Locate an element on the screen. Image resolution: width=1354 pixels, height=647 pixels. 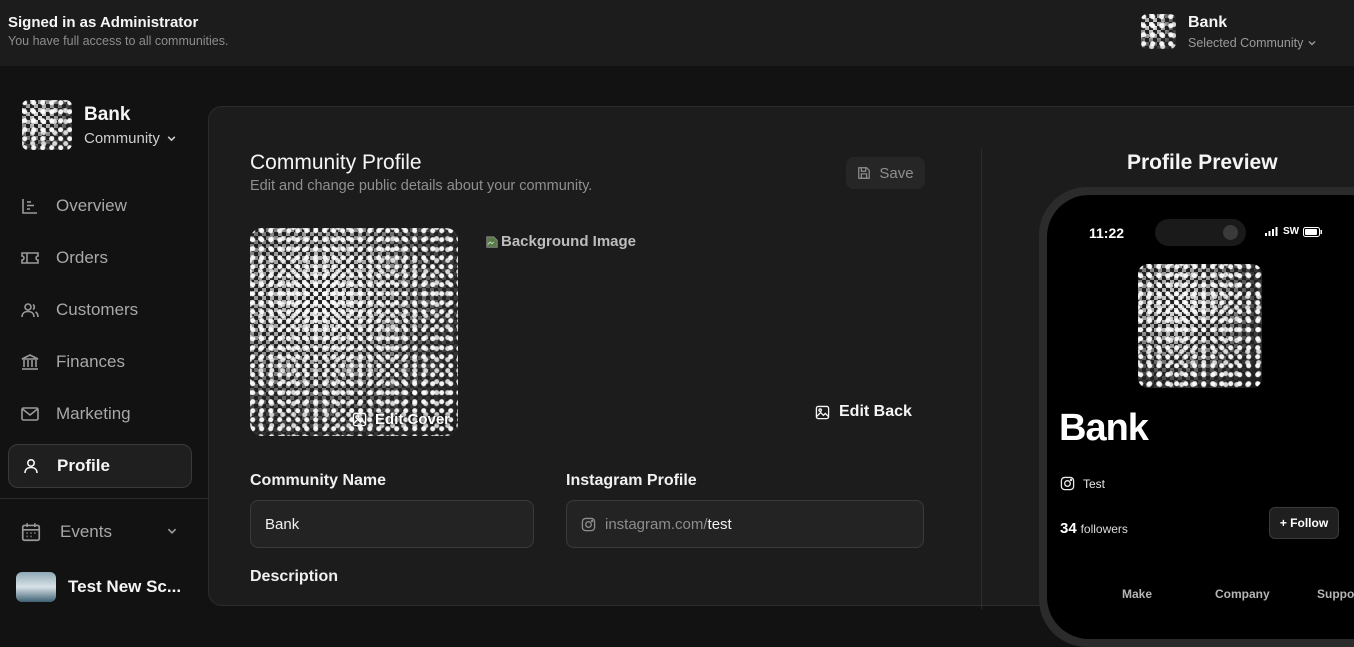
community-name-label: Community Name is located at coordinates (318, 480).